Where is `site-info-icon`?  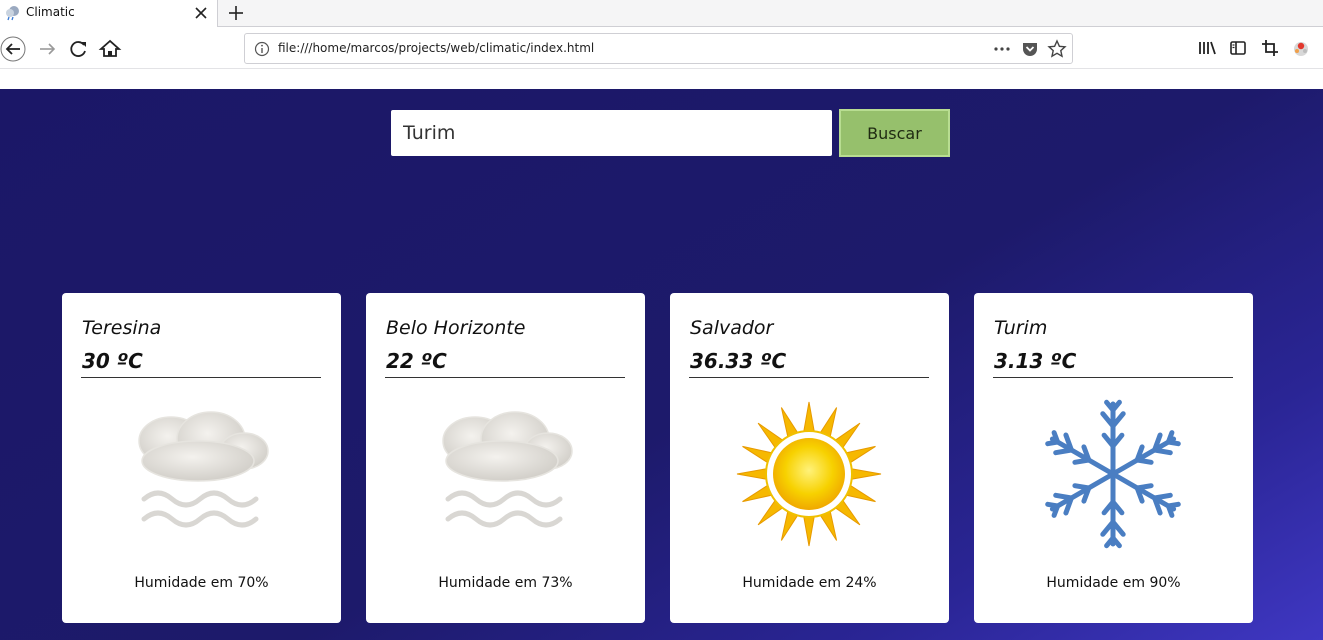
site-info-icon is located at coordinates (262, 49).